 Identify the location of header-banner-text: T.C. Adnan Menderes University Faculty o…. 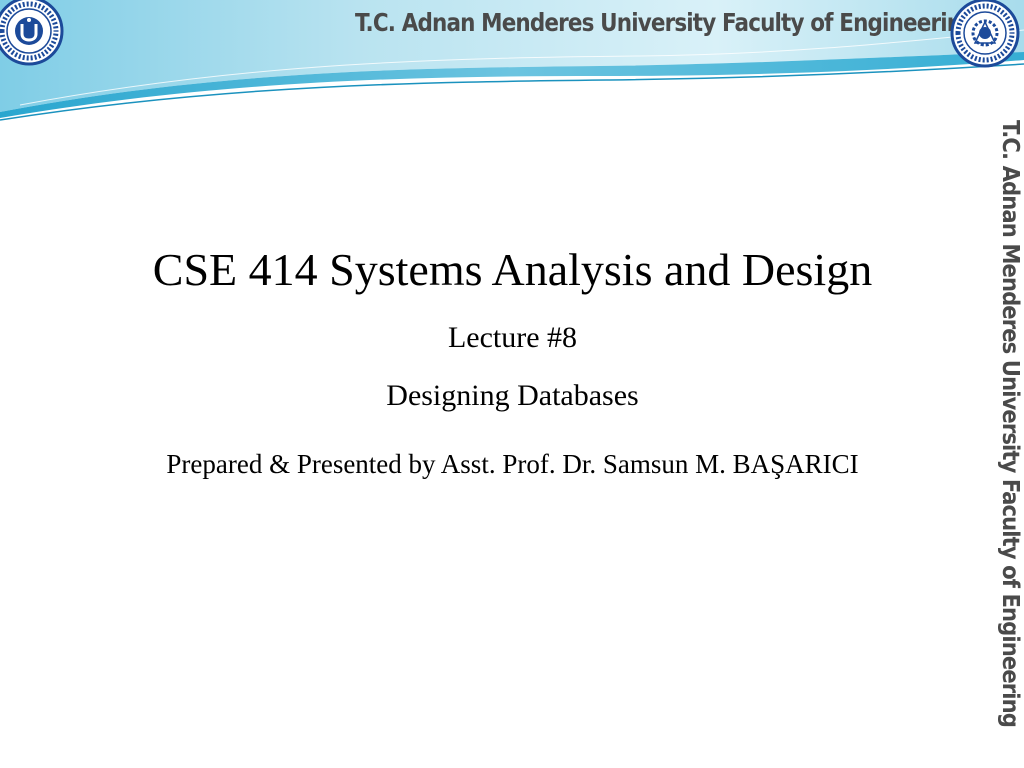
(666, 22).